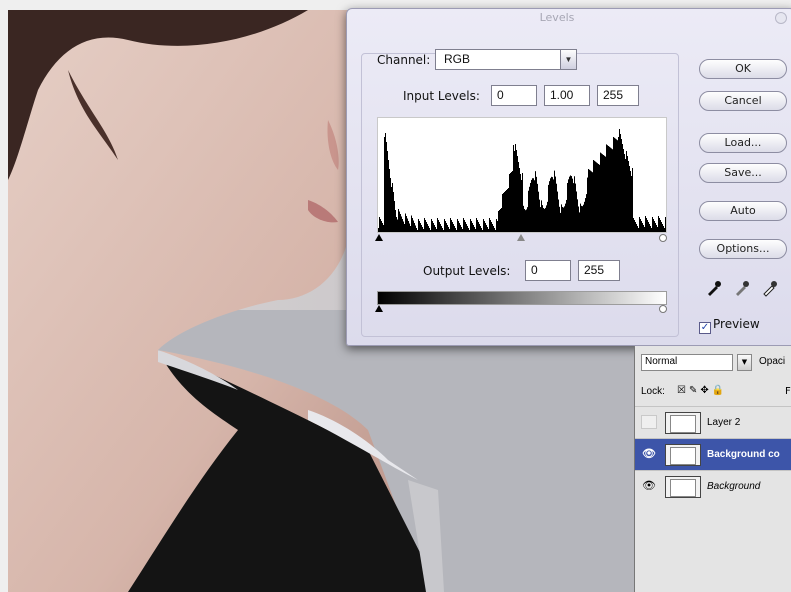 This screenshot has height=592, width=791. Describe the element at coordinates (743, 101) in the screenshot. I see `cancel-button: Cancel` at that location.